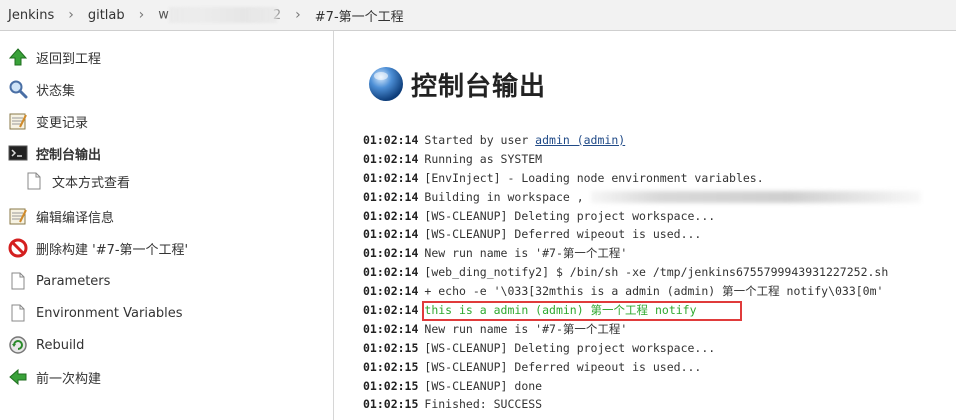  What do you see at coordinates (75, 218) in the screenshot?
I see `sidebar-item-label: 编辑编译信息` at bounding box center [75, 218].